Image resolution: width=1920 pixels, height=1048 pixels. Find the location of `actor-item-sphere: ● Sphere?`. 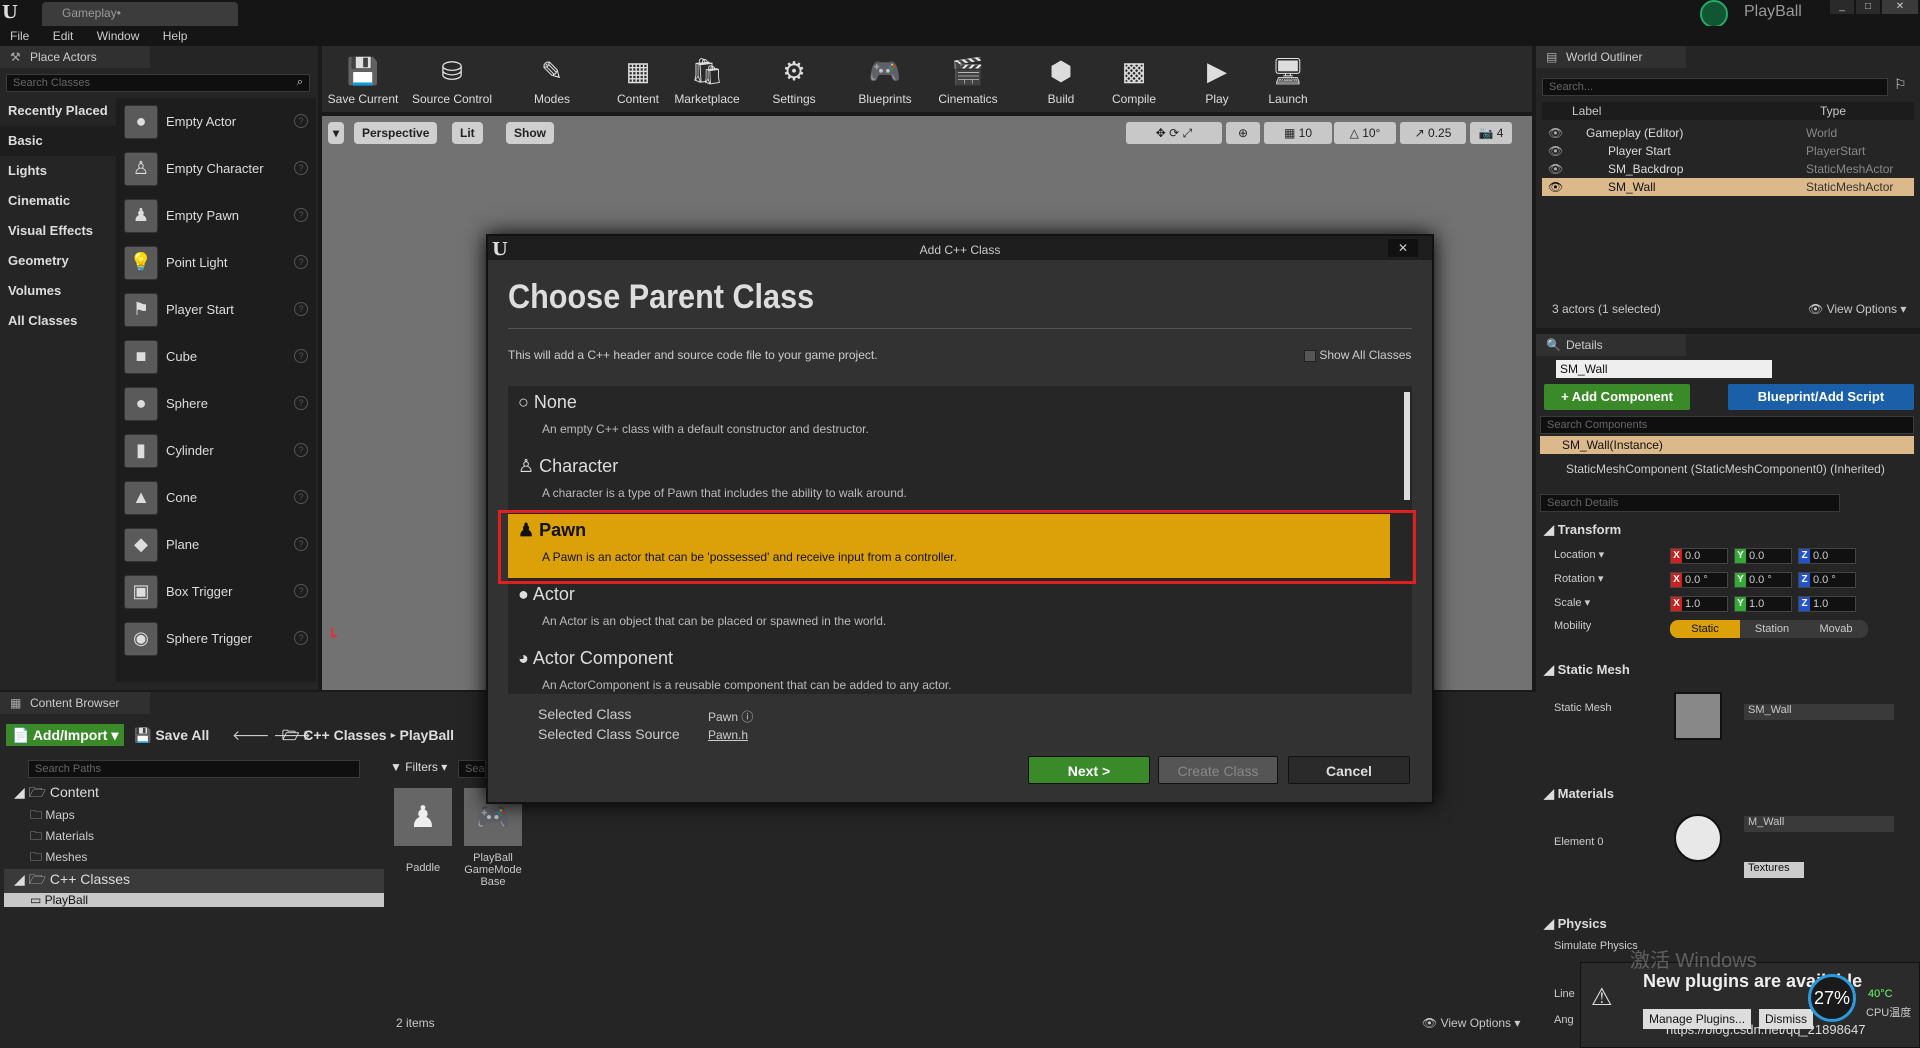

actor-item-sphere: ● Sphere? is located at coordinates (216, 403).